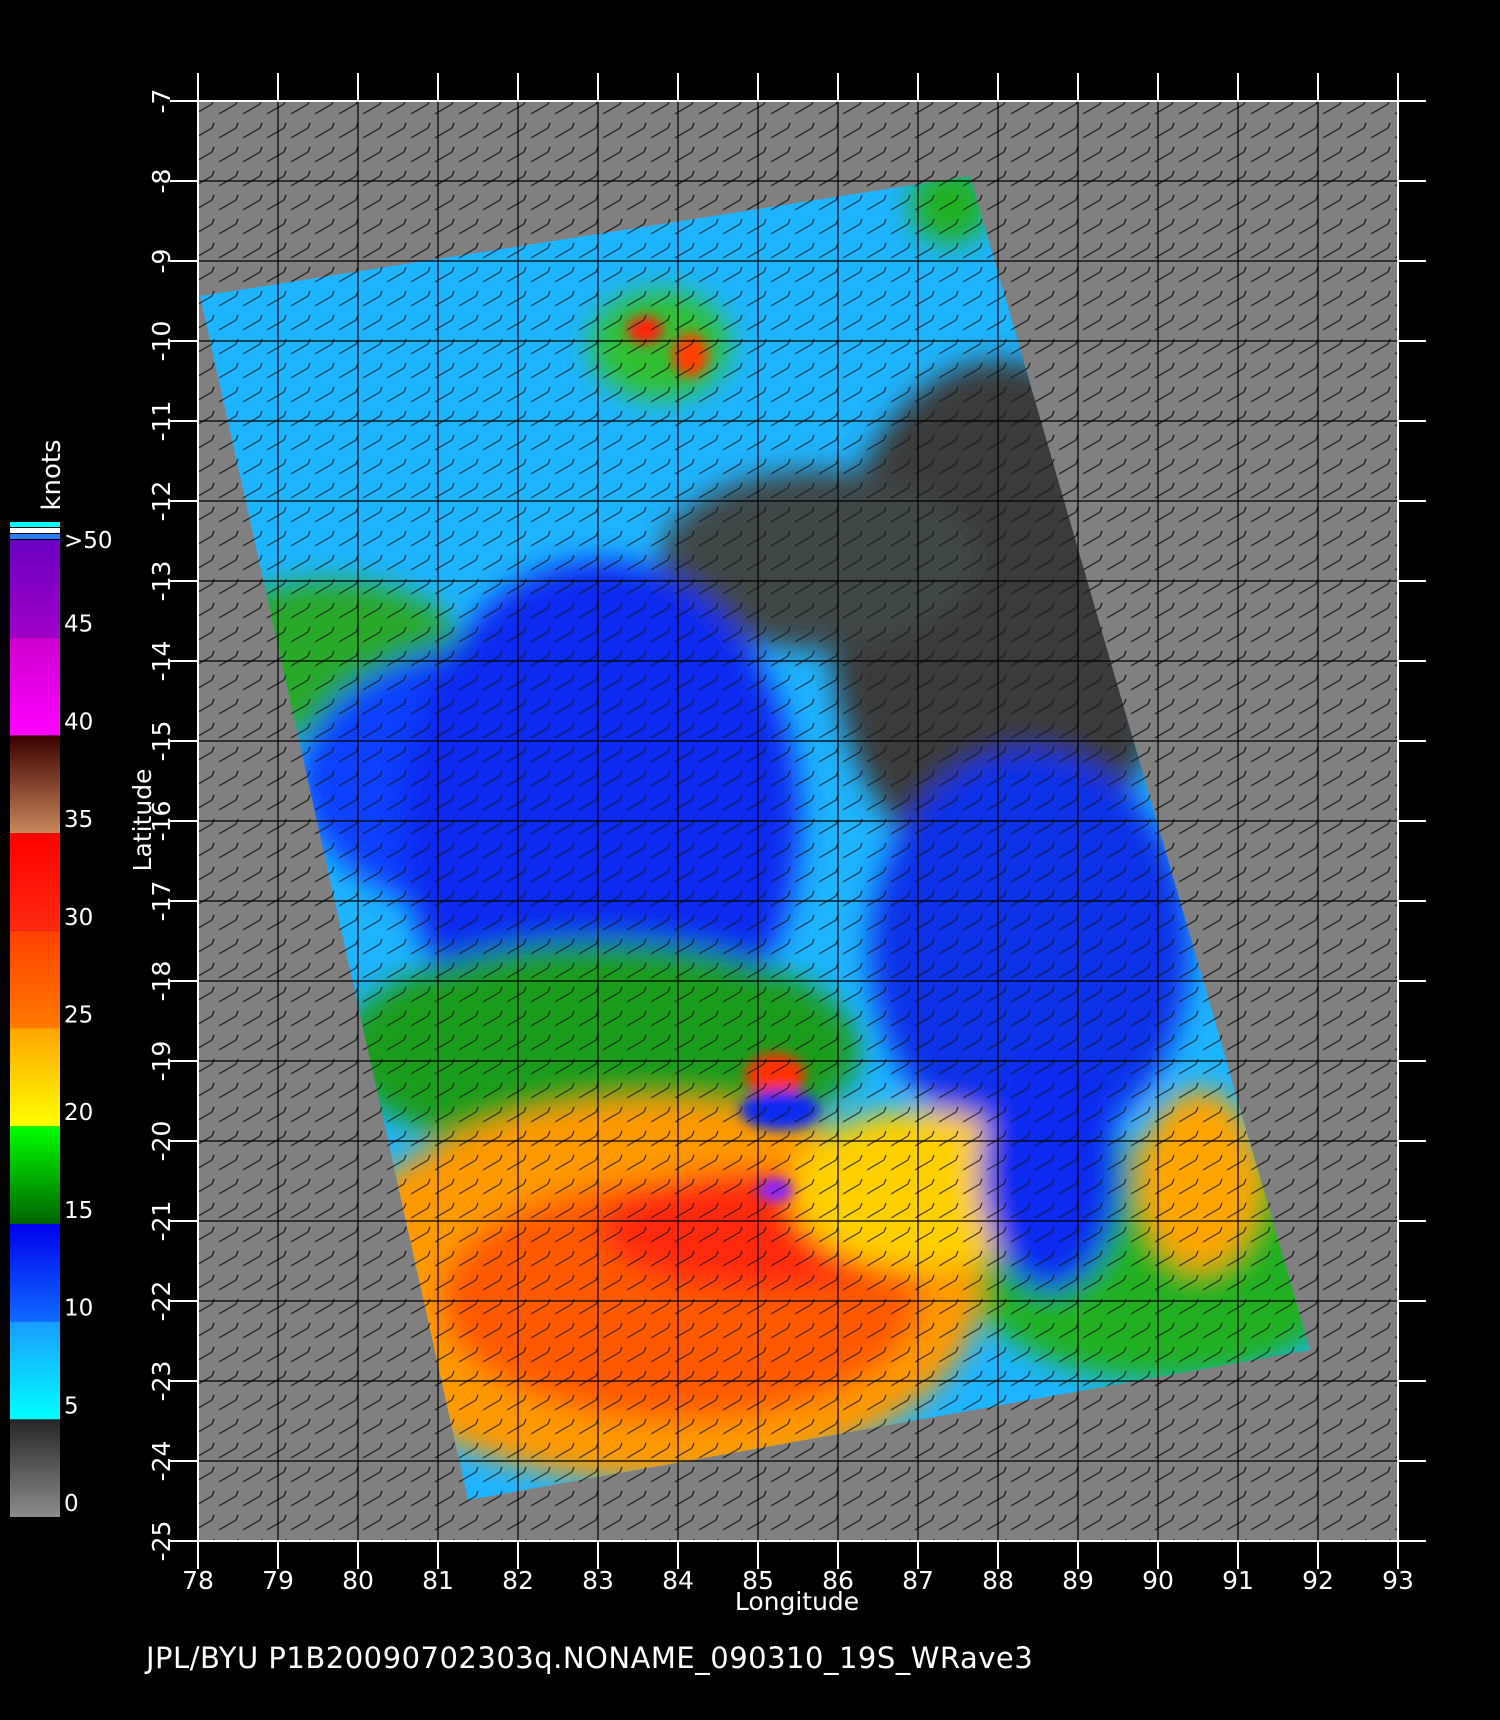 This screenshot has width=1500, height=1720. Describe the element at coordinates (161, 741) in the screenshot. I see `lat-tick-label: -15` at that location.